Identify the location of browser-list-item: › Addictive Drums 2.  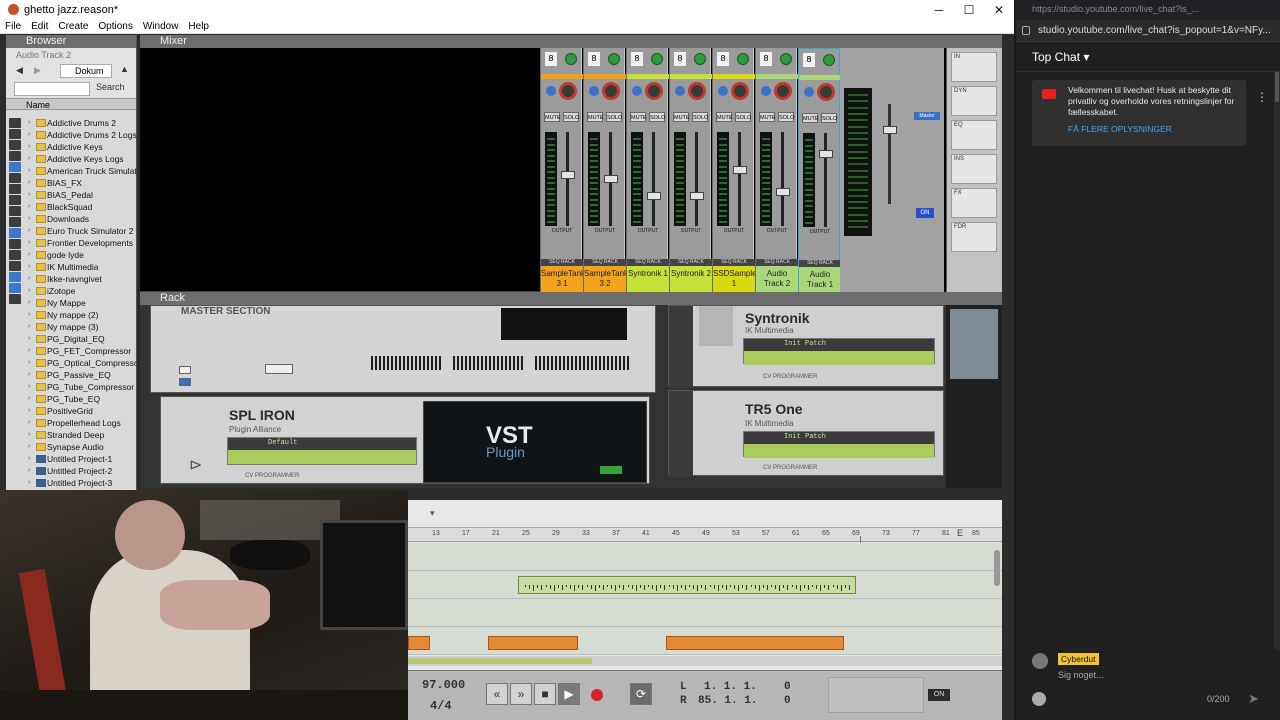
(71, 123).